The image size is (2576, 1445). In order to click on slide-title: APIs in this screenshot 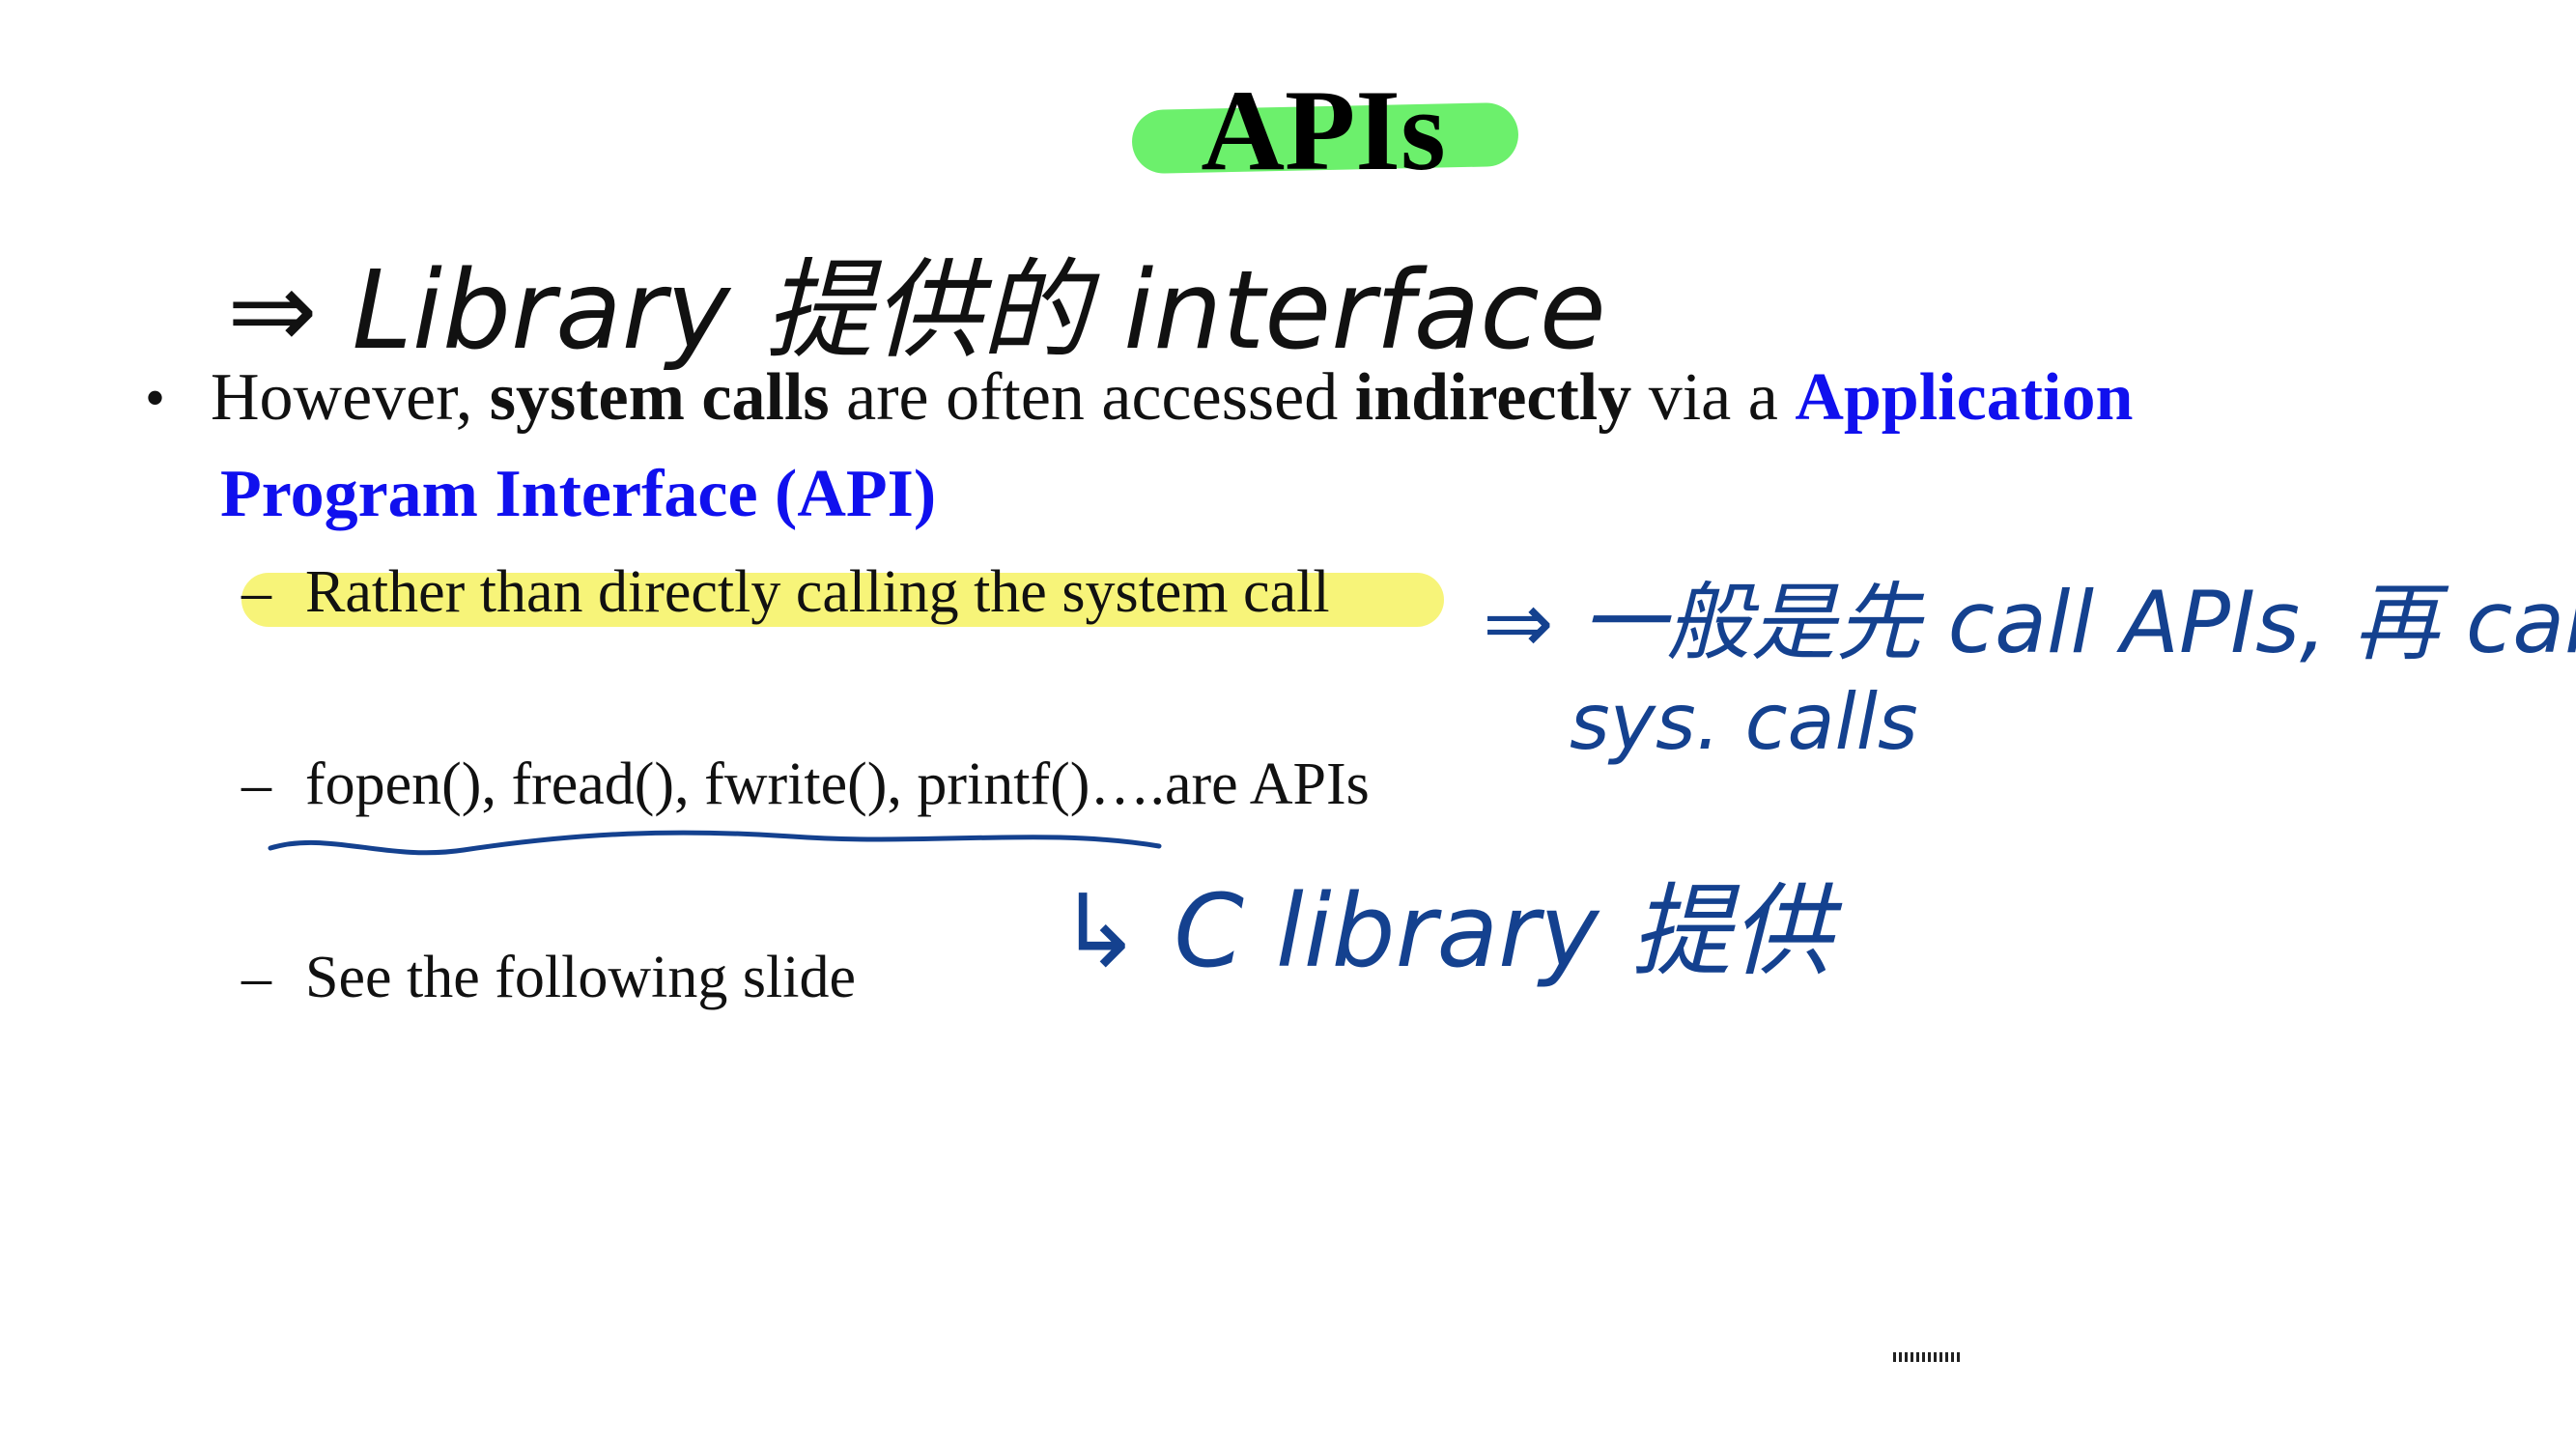, I will do `click(1323, 130)`.